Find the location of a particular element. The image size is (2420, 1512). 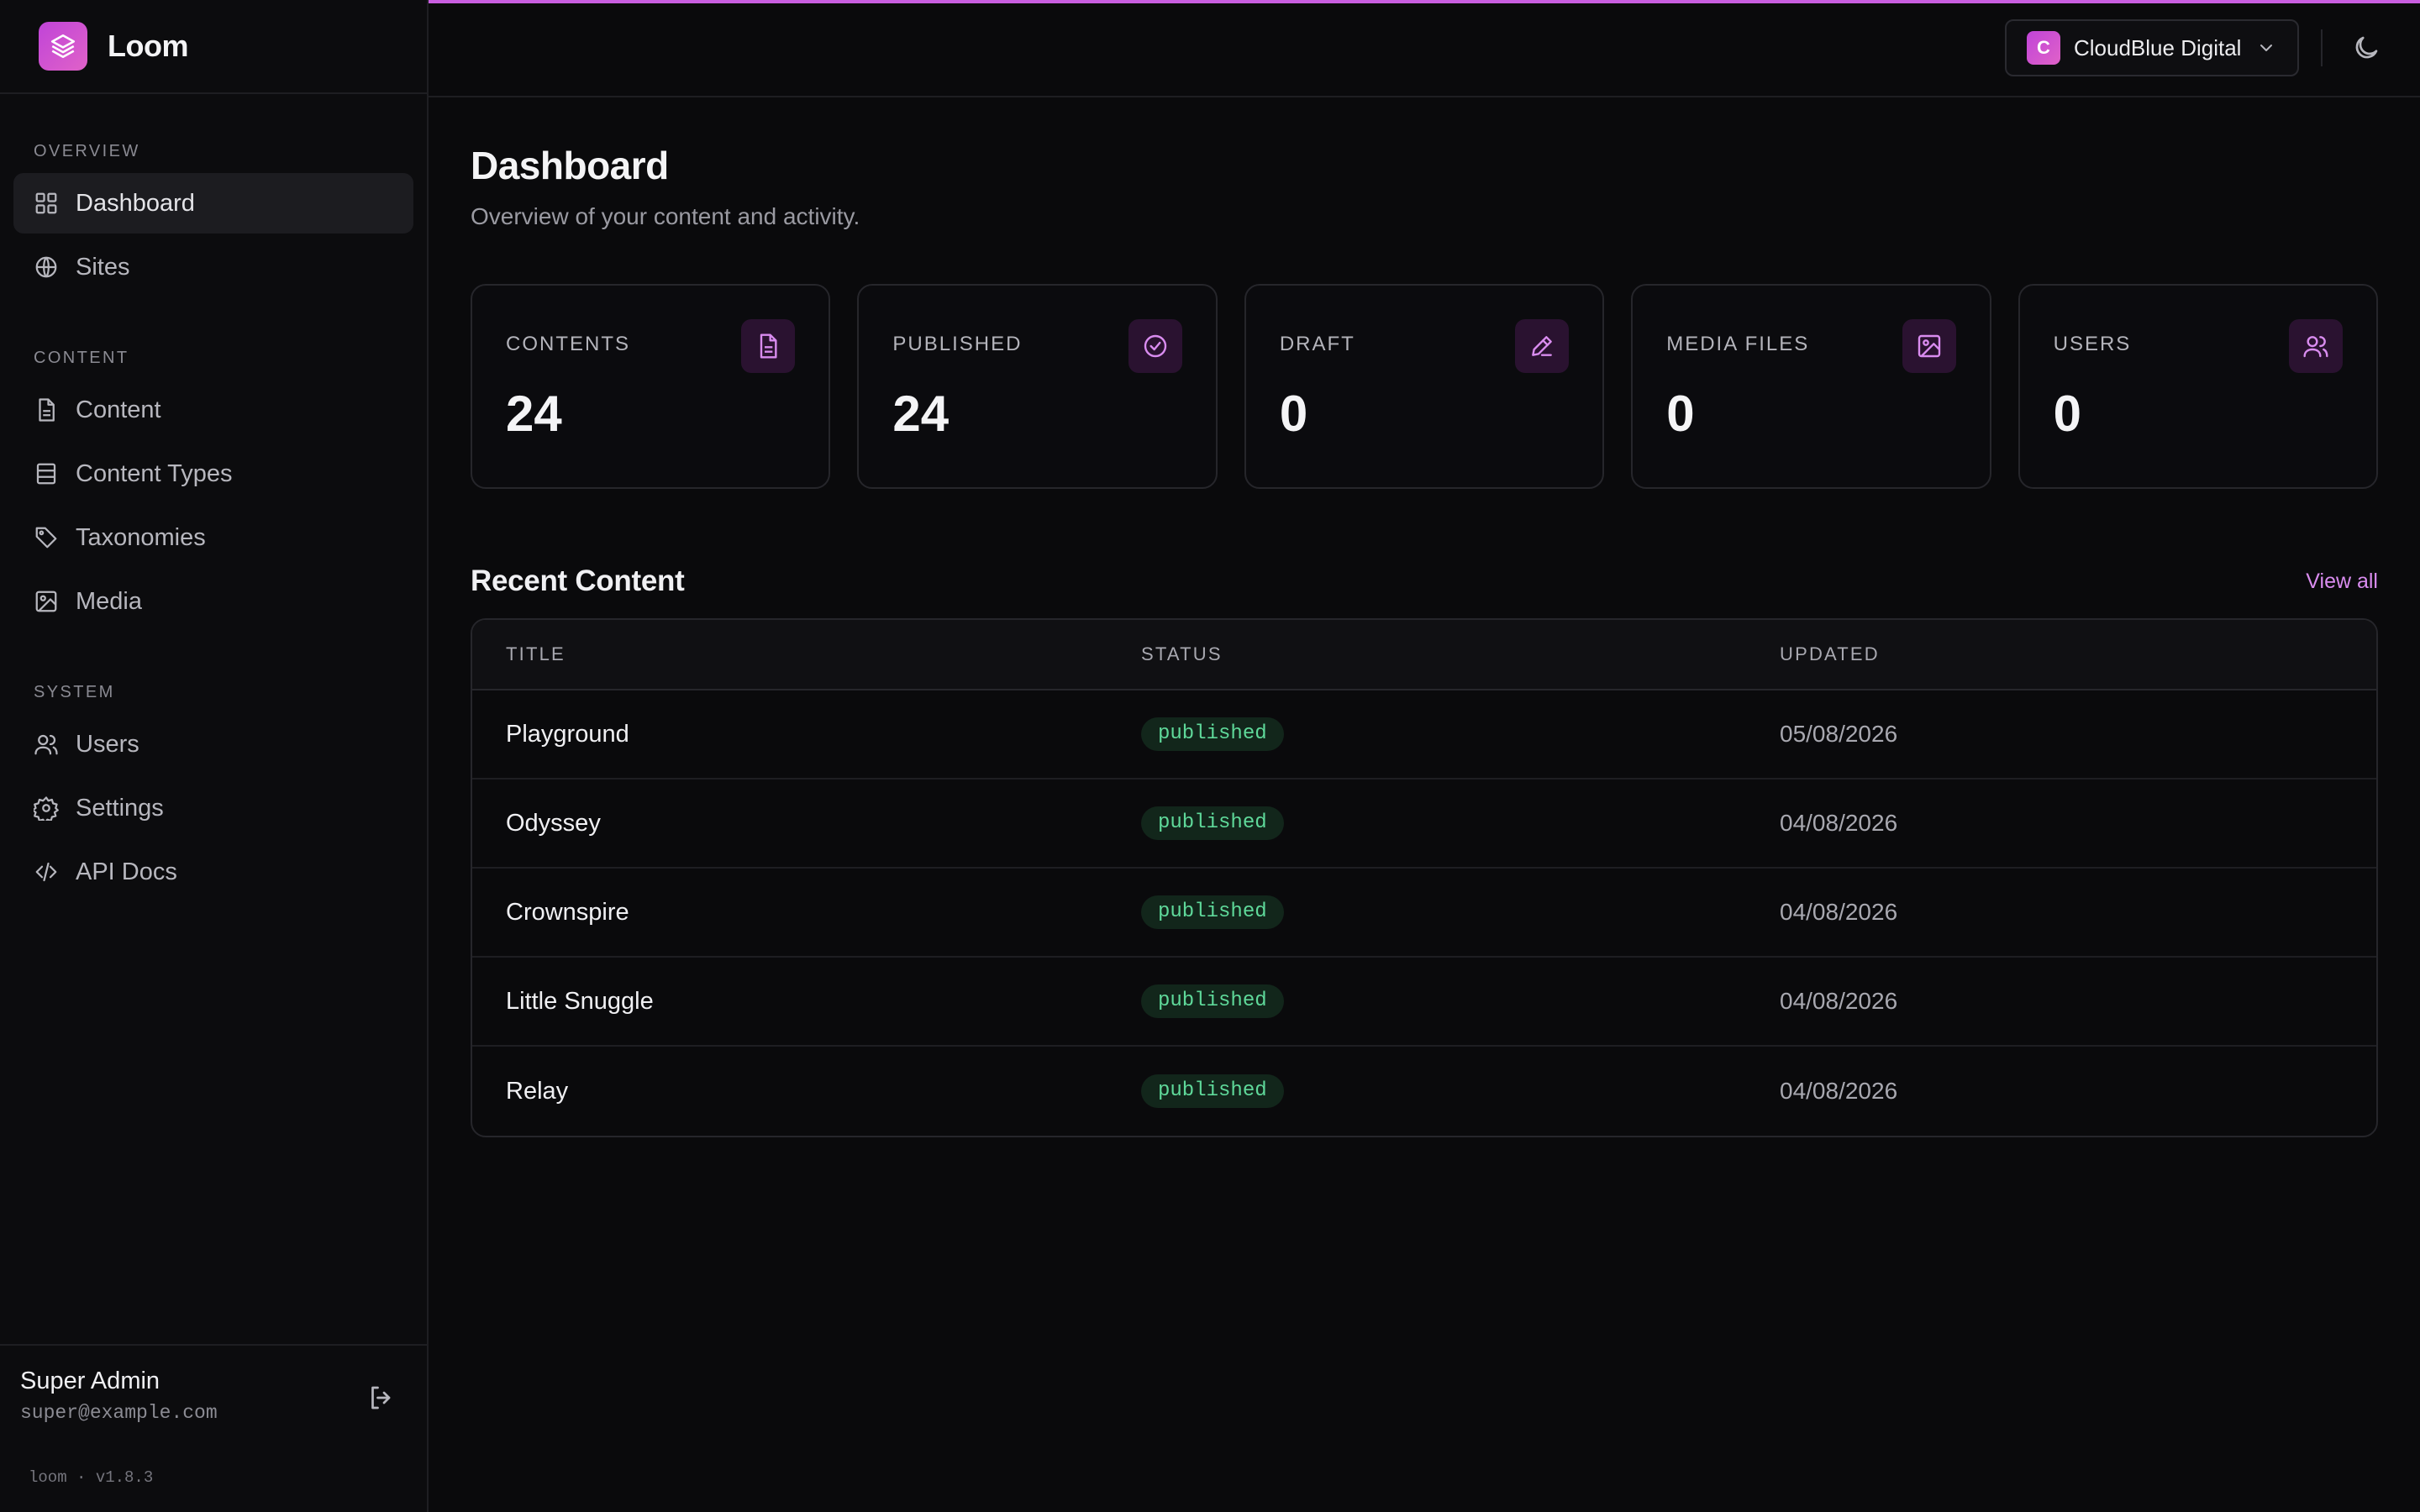

topbar-divider is located at coordinates (2322, 47).